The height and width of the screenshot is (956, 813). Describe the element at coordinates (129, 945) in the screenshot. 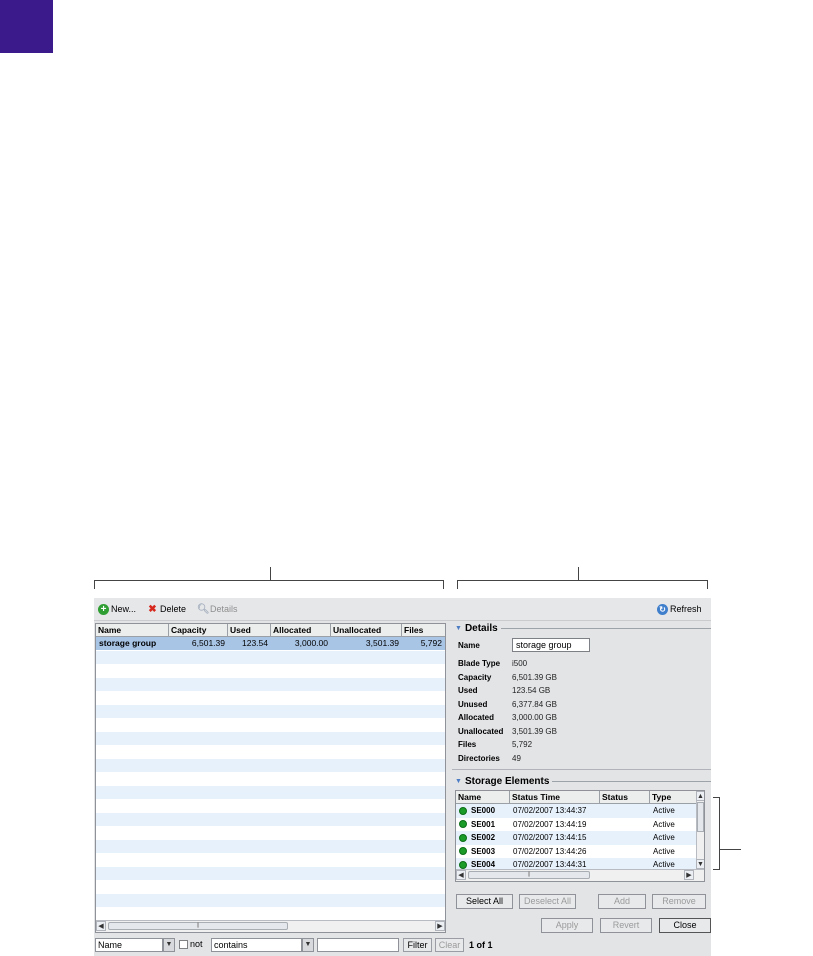

I see `filter-field-select: Name` at that location.